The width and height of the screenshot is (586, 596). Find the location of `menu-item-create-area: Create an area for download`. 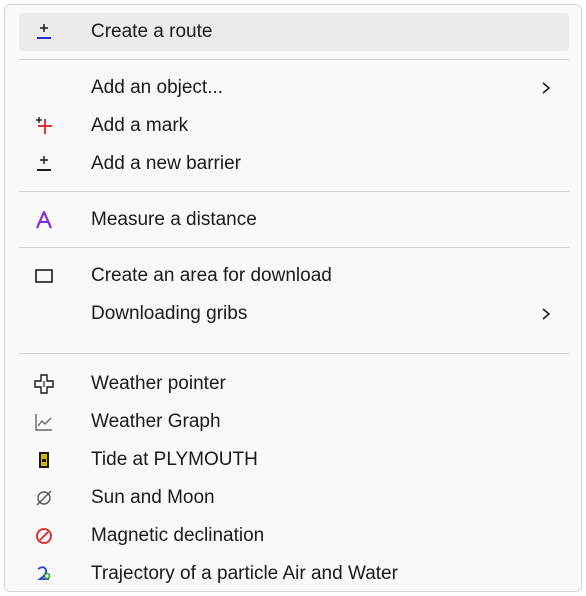

menu-item-create-area: Create an area for download is located at coordinates (294, 276).